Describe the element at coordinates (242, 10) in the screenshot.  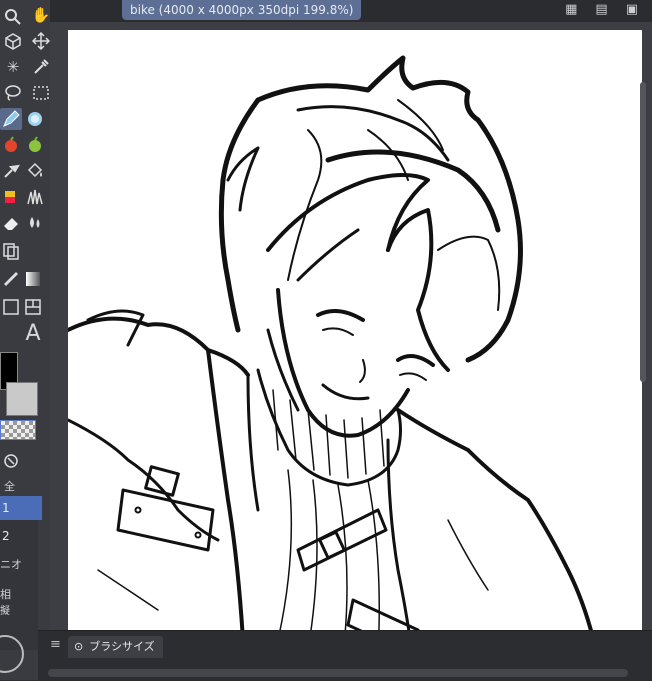
I see `document-tab: bike (4000 x 4000px 350dpi 199.8%)` at that location.